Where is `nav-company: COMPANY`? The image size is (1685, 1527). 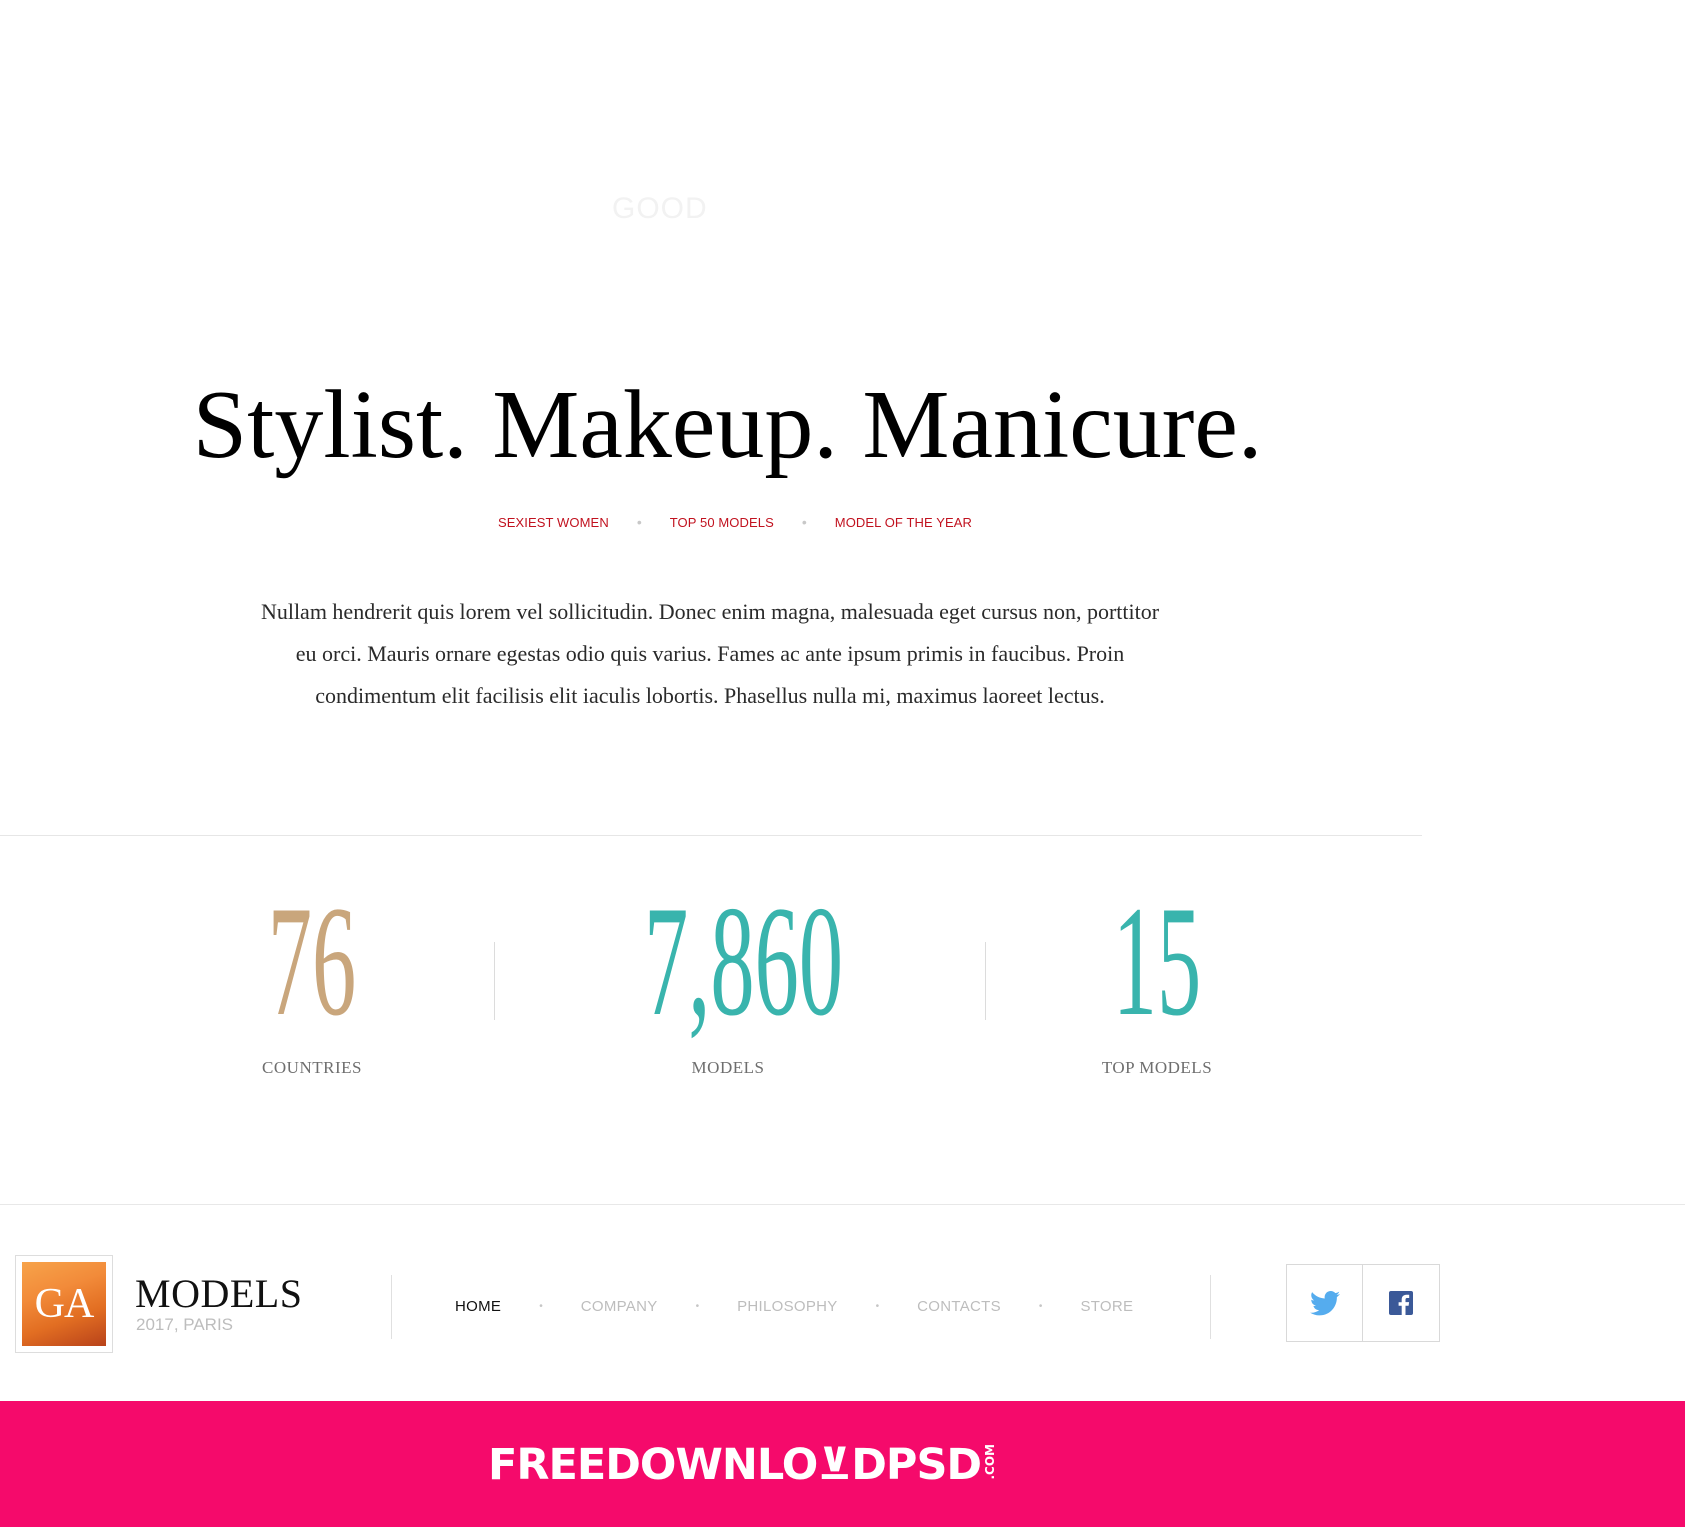 nav-company: COMPANY is located at coordinates (619, 1306).